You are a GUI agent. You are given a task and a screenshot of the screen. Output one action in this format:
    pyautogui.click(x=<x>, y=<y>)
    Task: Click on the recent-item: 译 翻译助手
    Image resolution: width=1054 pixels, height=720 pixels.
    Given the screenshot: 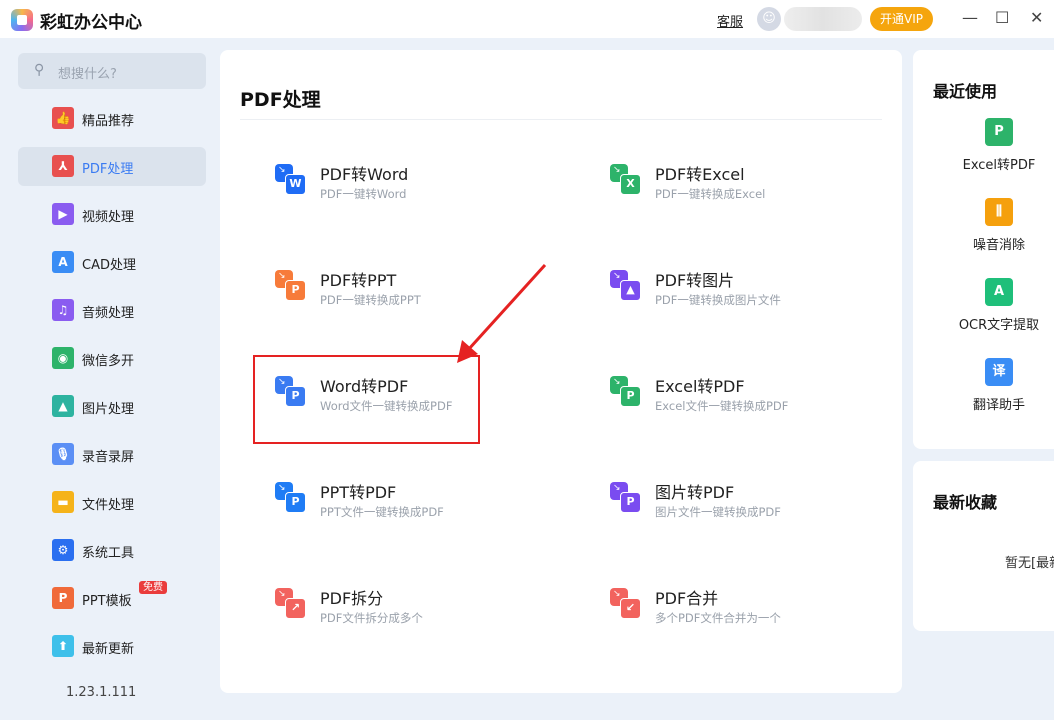 What is the action you would take?
    pyautogui.click(x=998, y=385)
    